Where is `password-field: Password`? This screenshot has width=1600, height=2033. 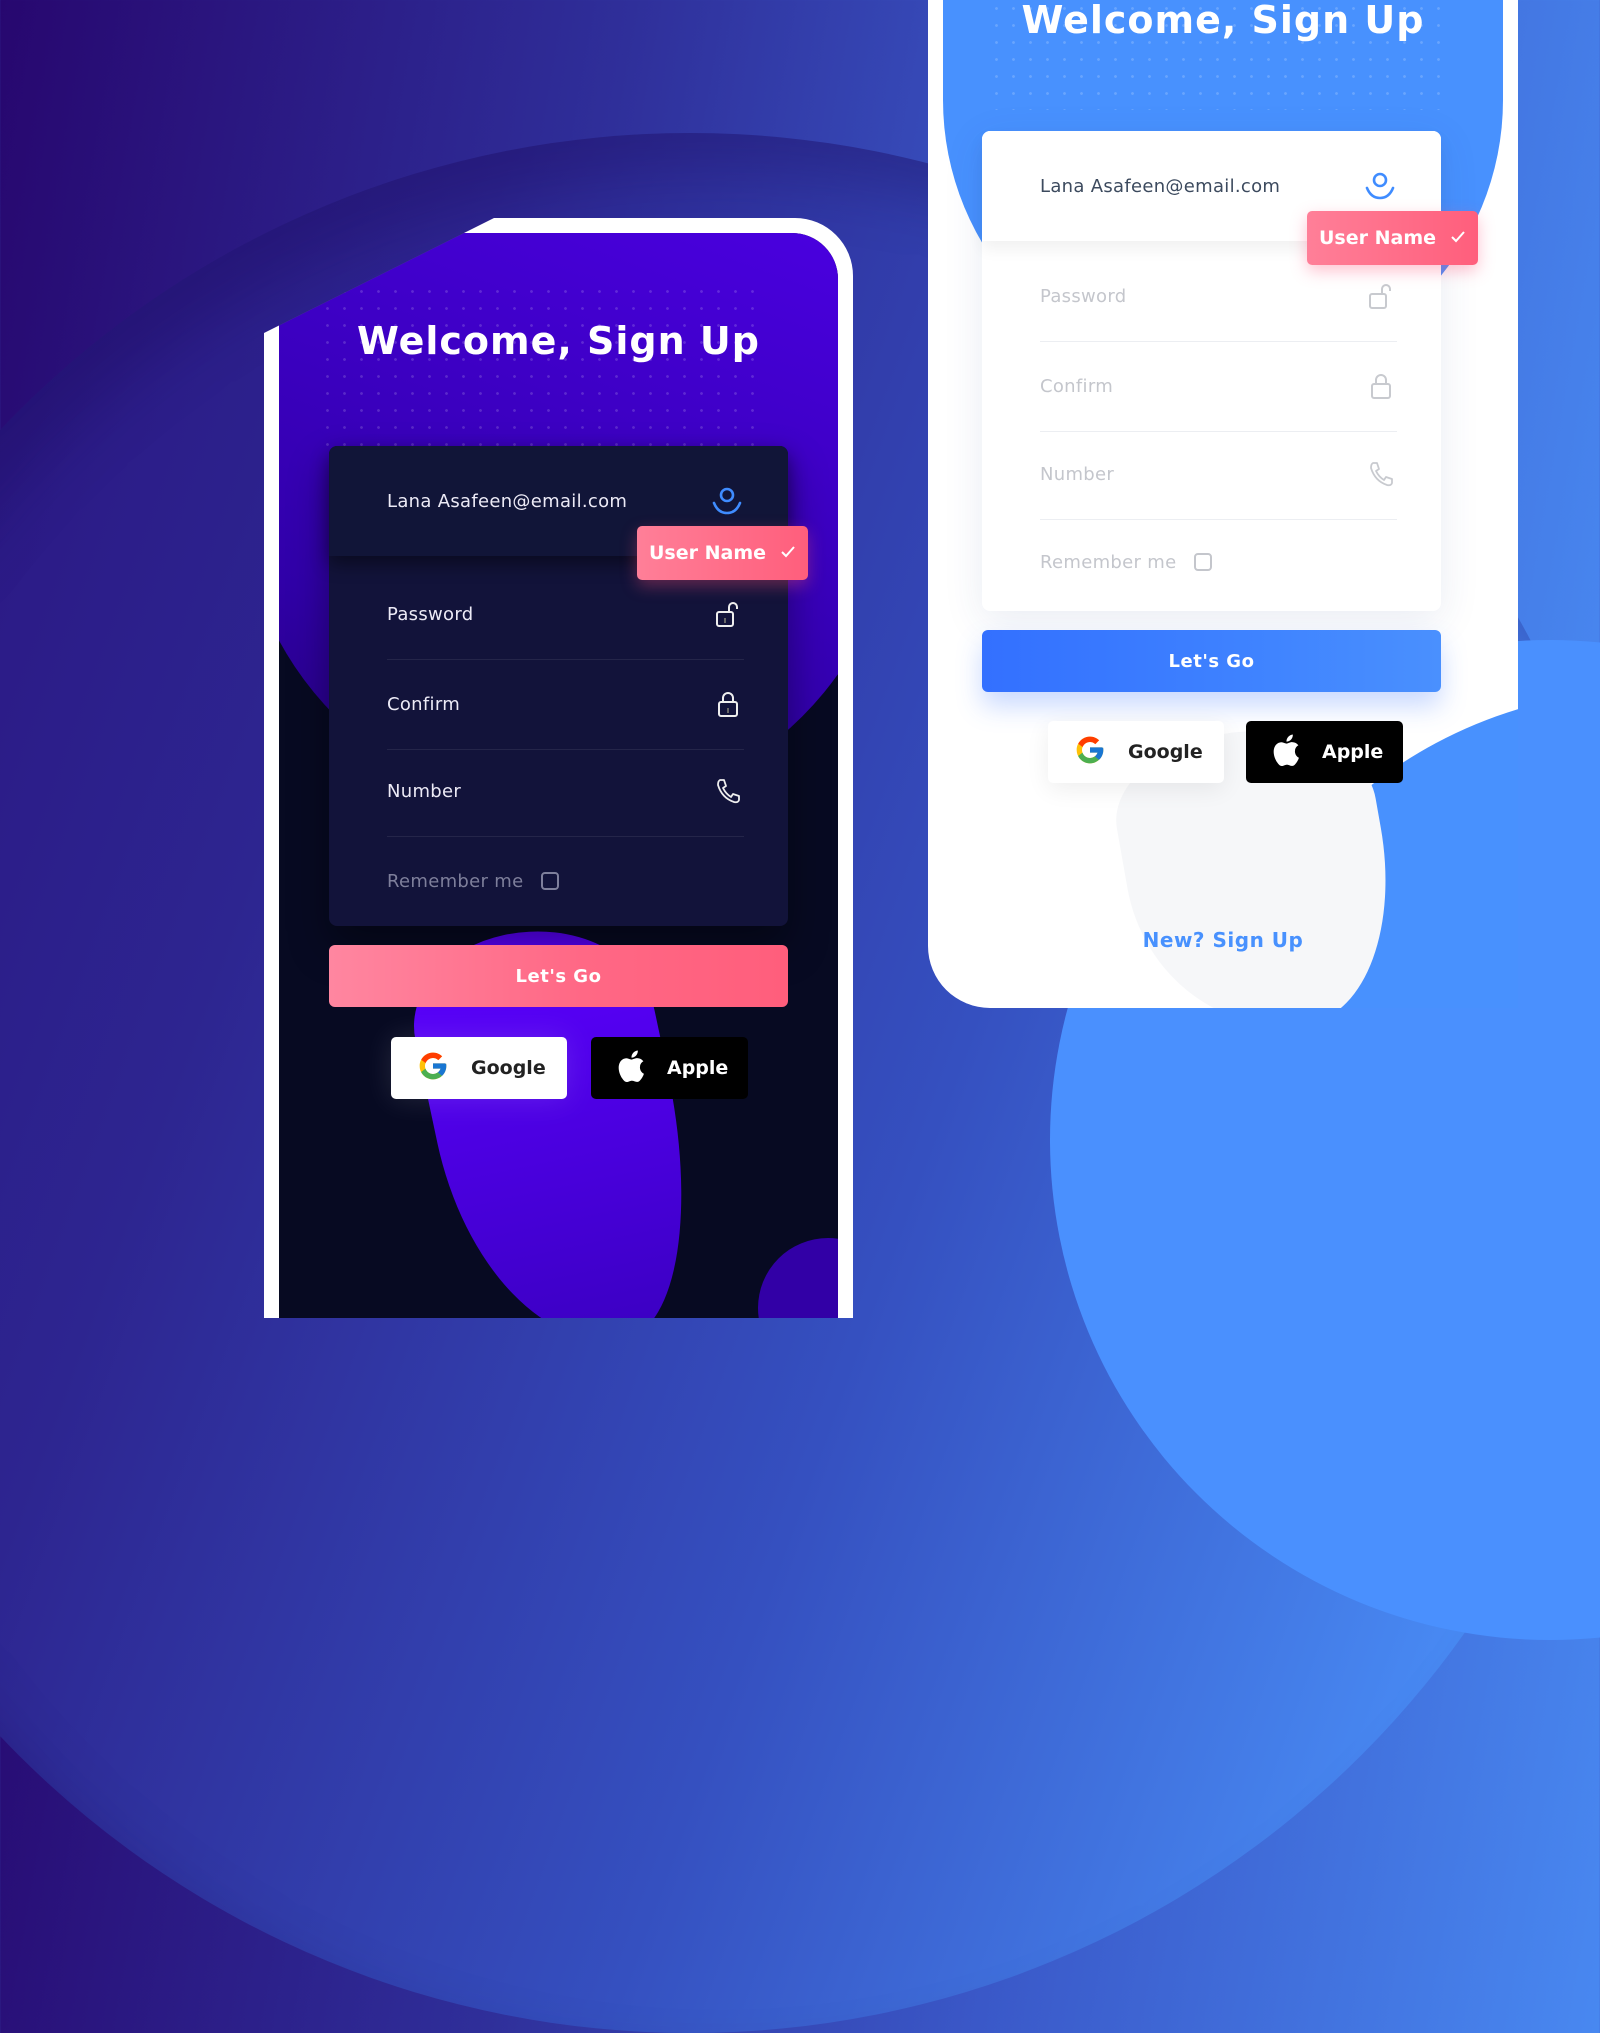
password-field: Password is located at coordinates (565, 614).